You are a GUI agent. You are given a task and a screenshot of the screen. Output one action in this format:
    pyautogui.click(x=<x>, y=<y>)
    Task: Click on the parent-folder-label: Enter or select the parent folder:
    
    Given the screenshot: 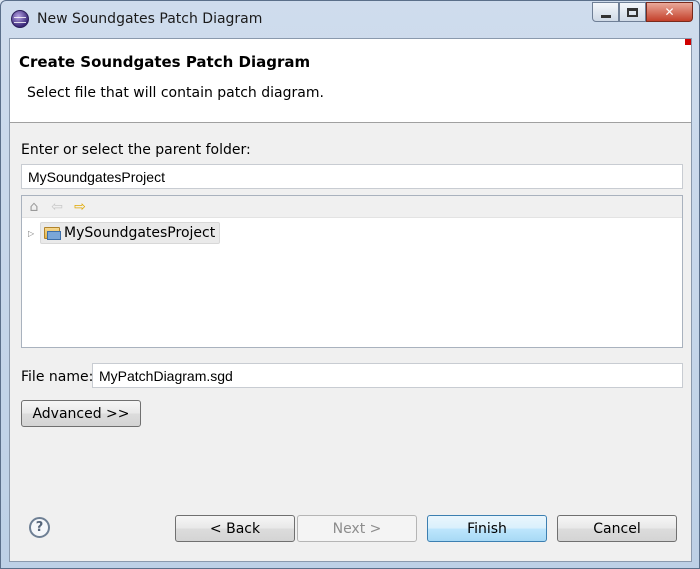 What is the action you would take?
    pyautogui.click(x=136, y=150)
    